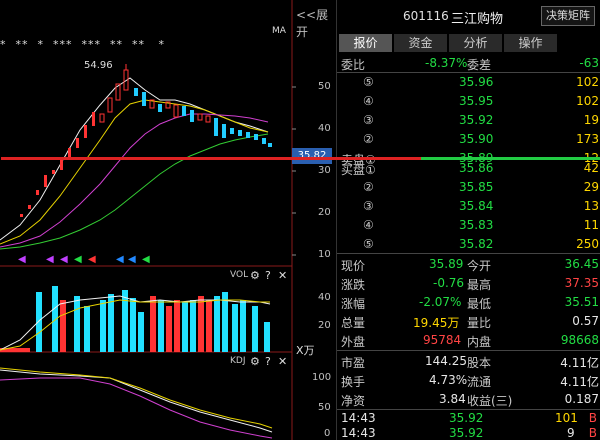 The image size is (600, 440). What do you see at coordinates (479, 304) in the screenshot?
I see `quote-label: 最低` at bounding box center [479, 304].